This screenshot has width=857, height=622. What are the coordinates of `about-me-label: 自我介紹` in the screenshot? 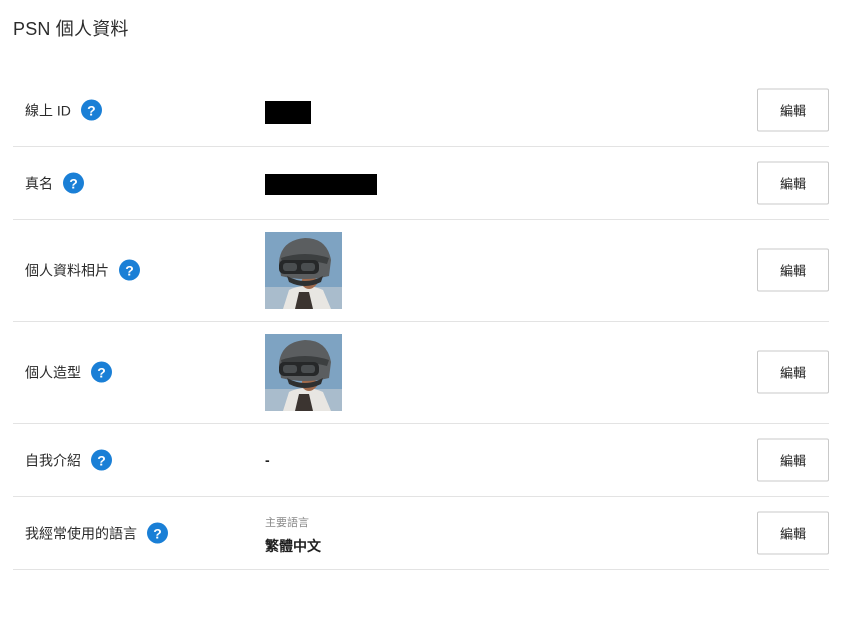 It's located at (53, 460).